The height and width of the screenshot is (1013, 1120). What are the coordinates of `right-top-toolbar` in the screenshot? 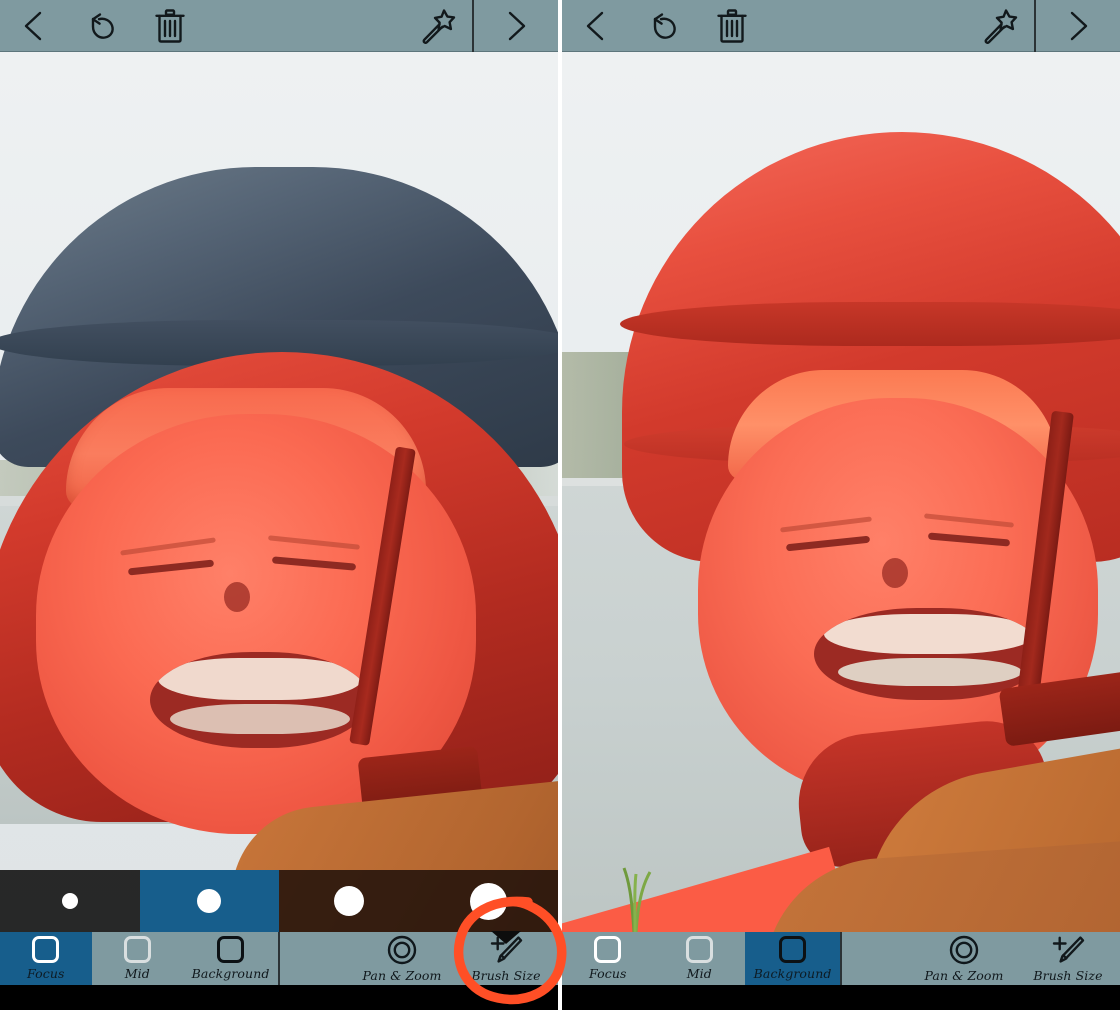 It's located at (841, 26).